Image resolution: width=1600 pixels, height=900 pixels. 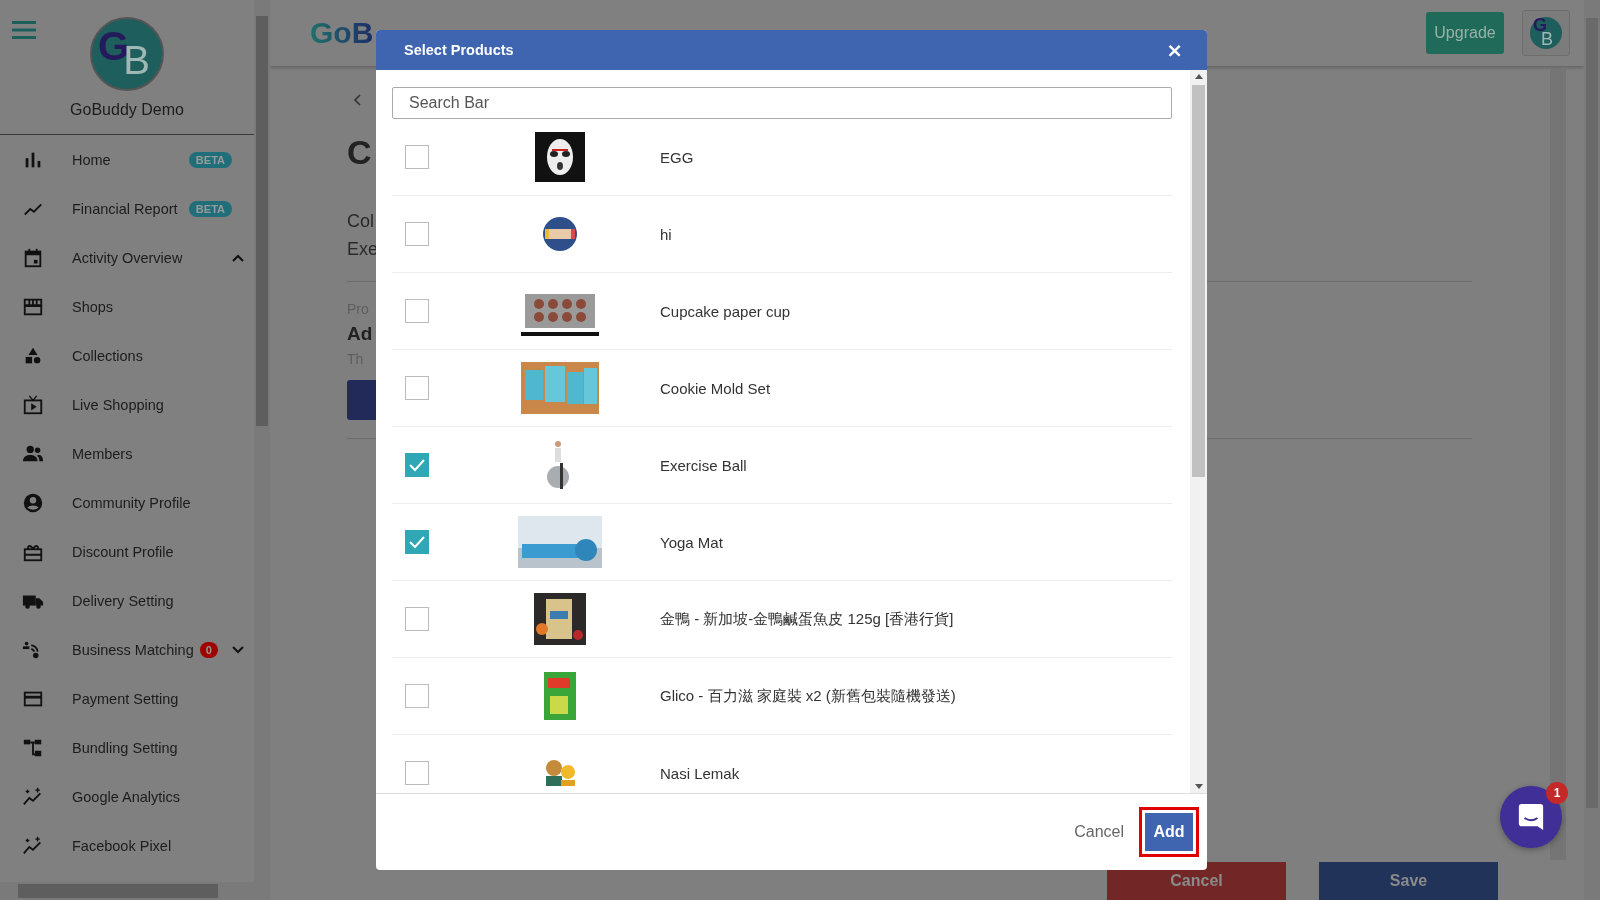 I want to click on sidebar-item: Shops, so click(x=127, y=306).